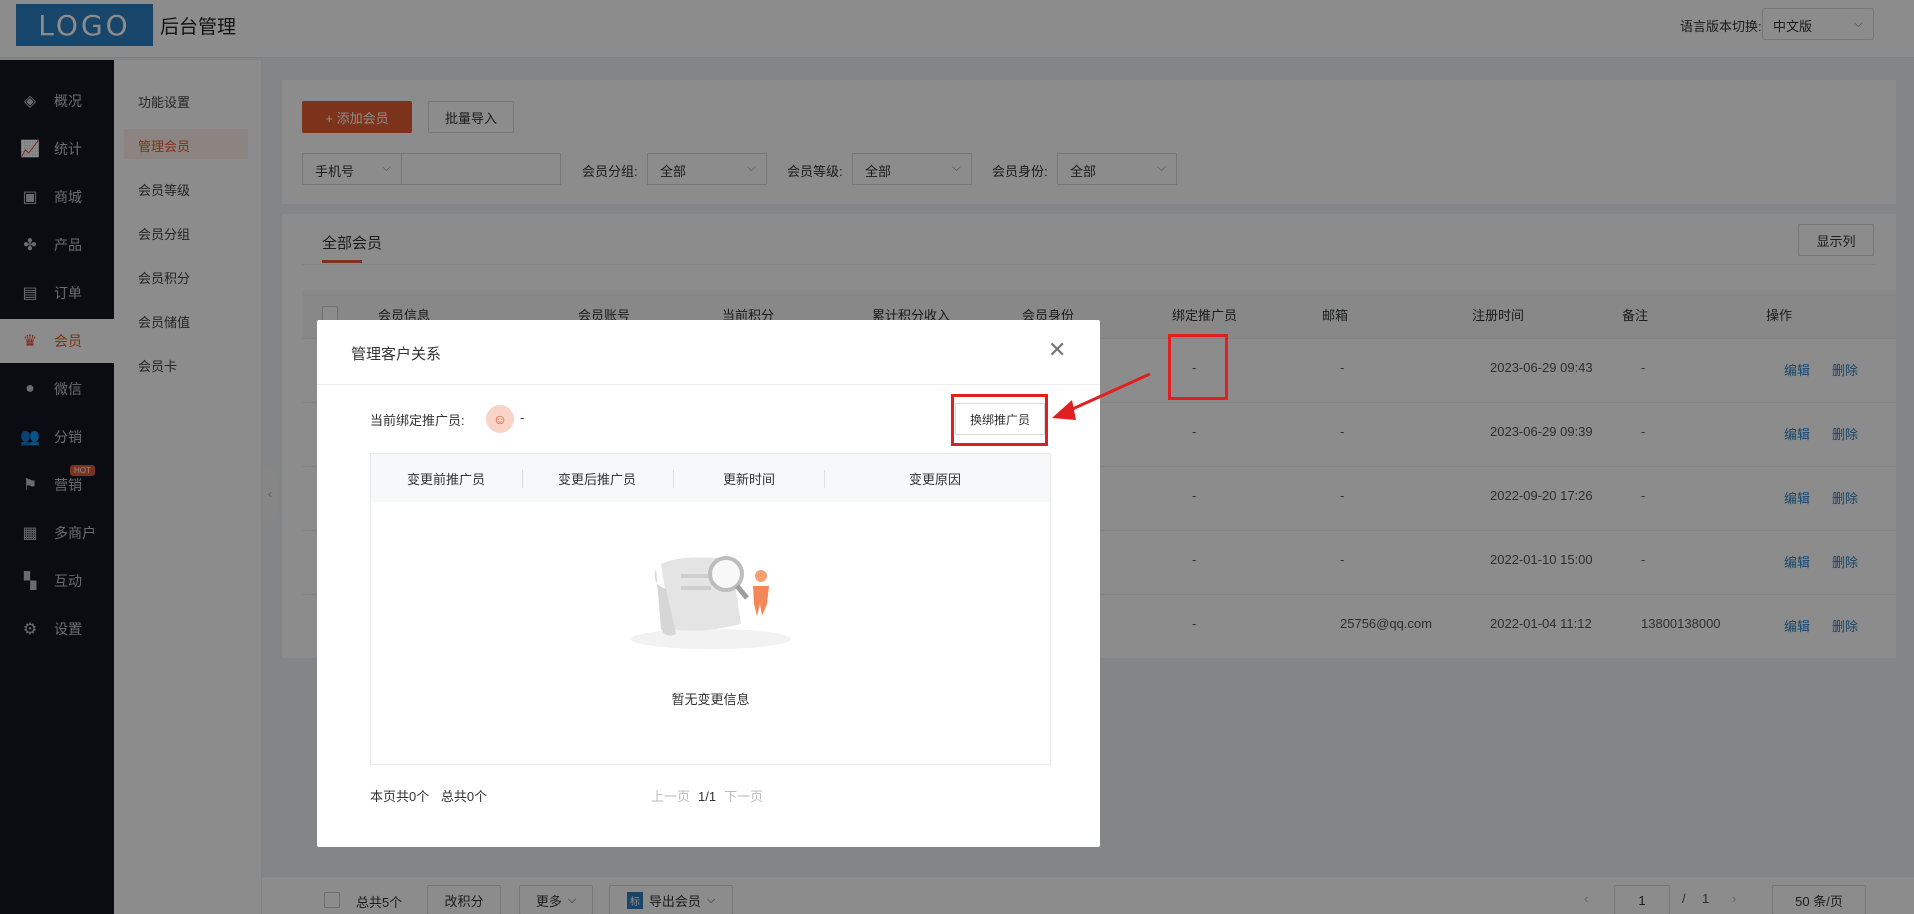 This screenshot has height=914, width=1914. Describe the element at coordinates (522, 417) in the screenshot. I see `current-promoter-value: -` at that location.